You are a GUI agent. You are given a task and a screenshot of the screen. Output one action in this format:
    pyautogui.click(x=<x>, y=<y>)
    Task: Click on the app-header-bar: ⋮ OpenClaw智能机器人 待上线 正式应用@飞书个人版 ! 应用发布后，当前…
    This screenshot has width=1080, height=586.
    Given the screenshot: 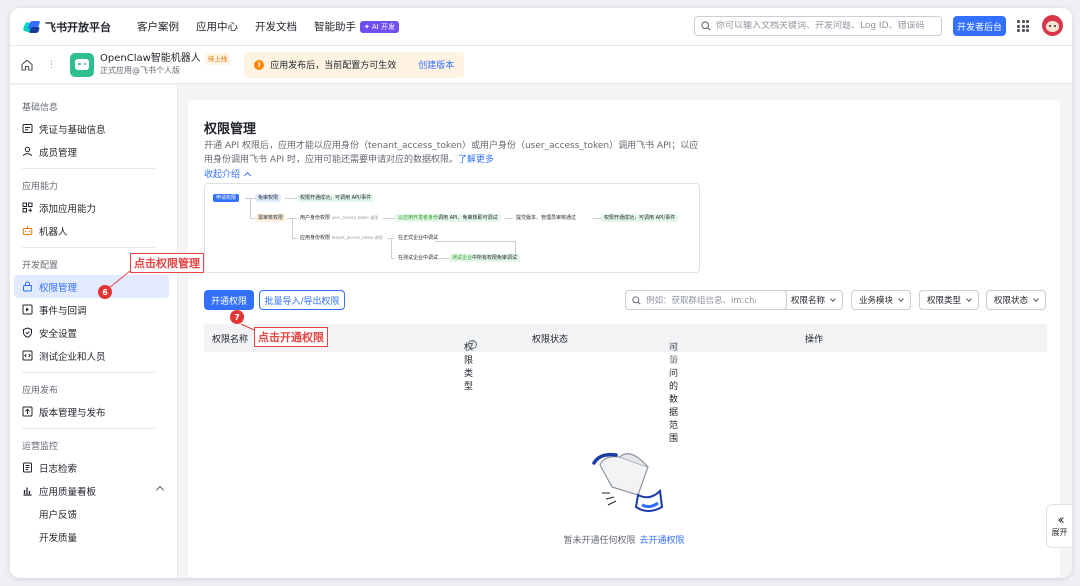 What is the action you would take?
    pyautogui.click(x=541, y=65)
    